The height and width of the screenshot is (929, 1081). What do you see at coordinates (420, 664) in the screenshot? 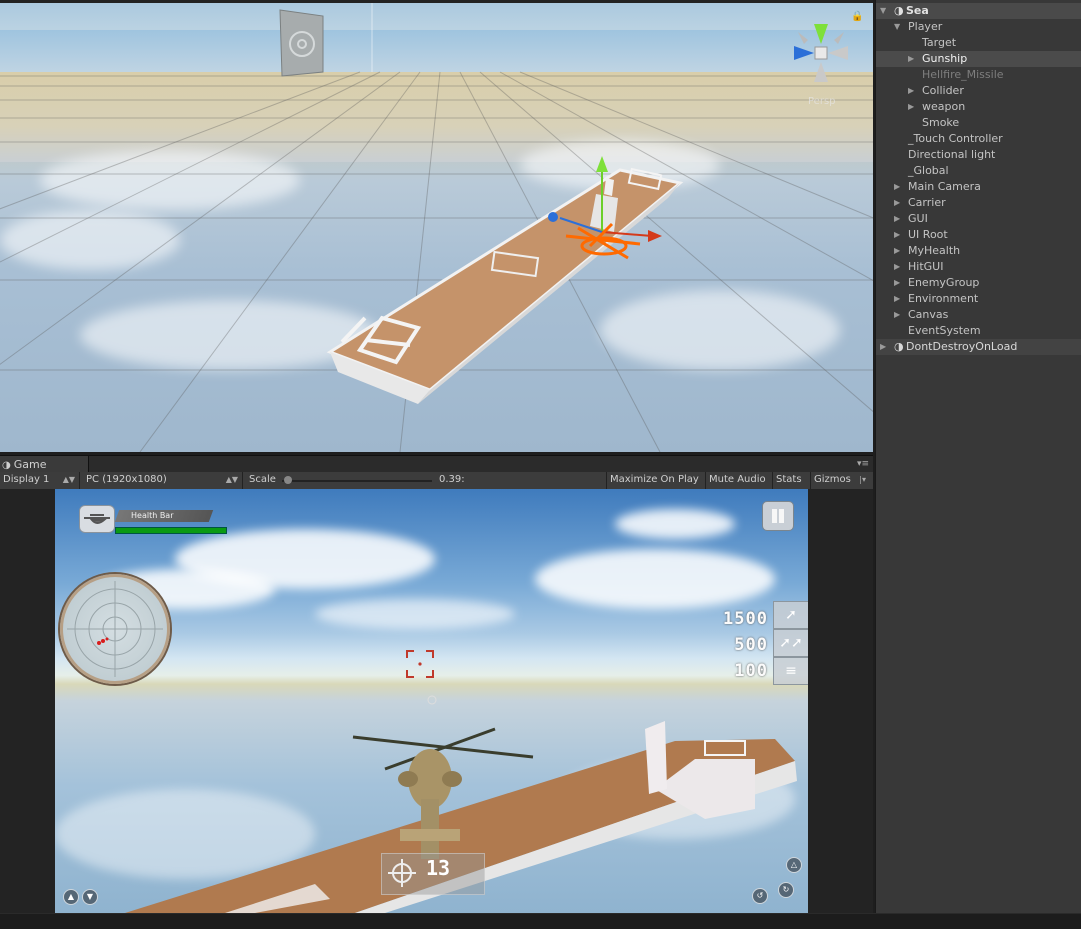
I see `crosshair-icon` at bounding box center [420, 664].